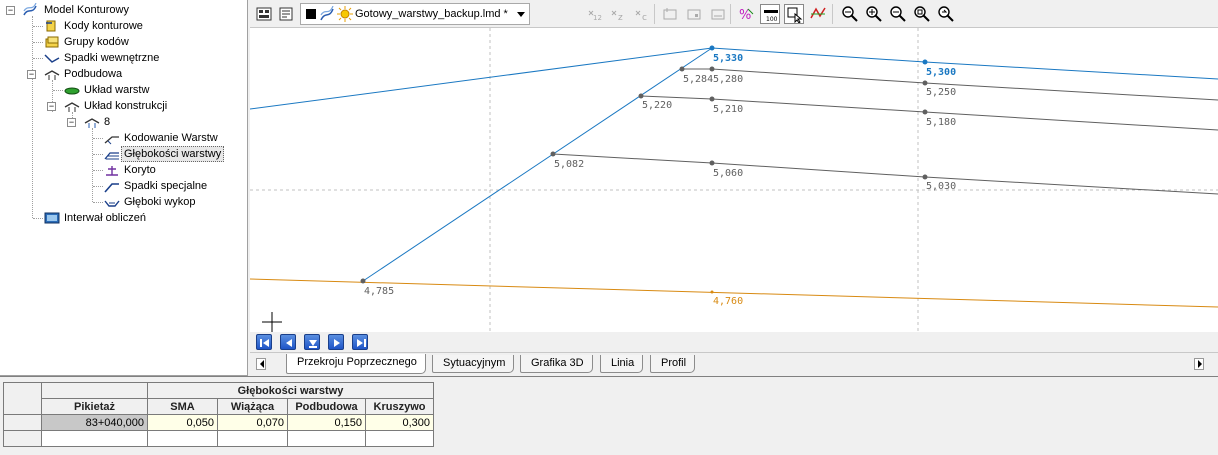 The image size is (1218, 455). What do you see at coordinates (252, 406) in the screenshot?
I see `column-header: Wiążąca` at bounding box center [252, 406].